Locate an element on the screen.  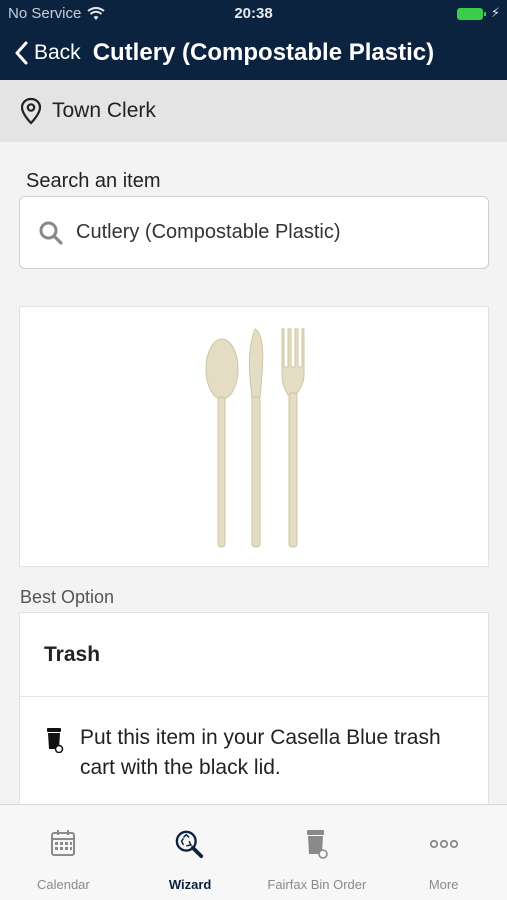
location-pin-icon is located at coordinates (31, 111).